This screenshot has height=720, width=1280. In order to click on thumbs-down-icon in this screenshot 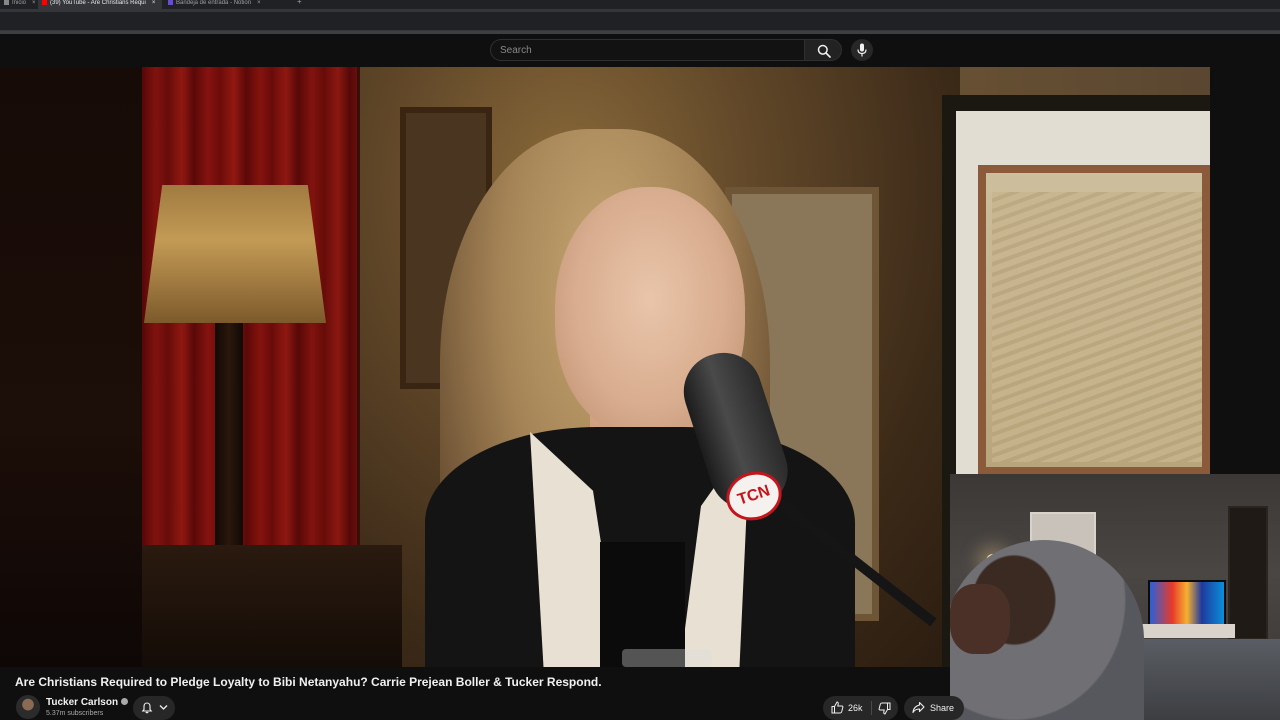, I will do `click(884, 708)`.